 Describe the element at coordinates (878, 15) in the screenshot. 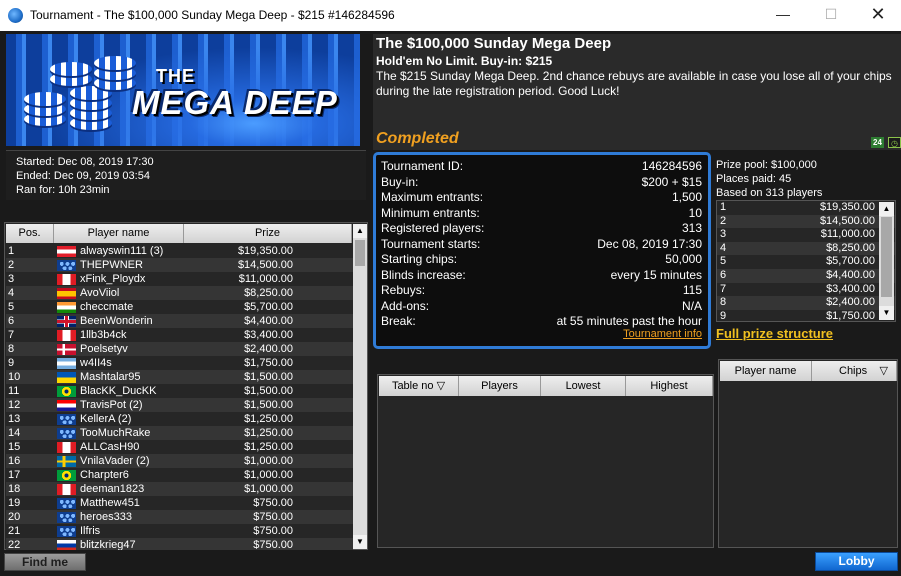

I see `close-button: ✕` at that location.